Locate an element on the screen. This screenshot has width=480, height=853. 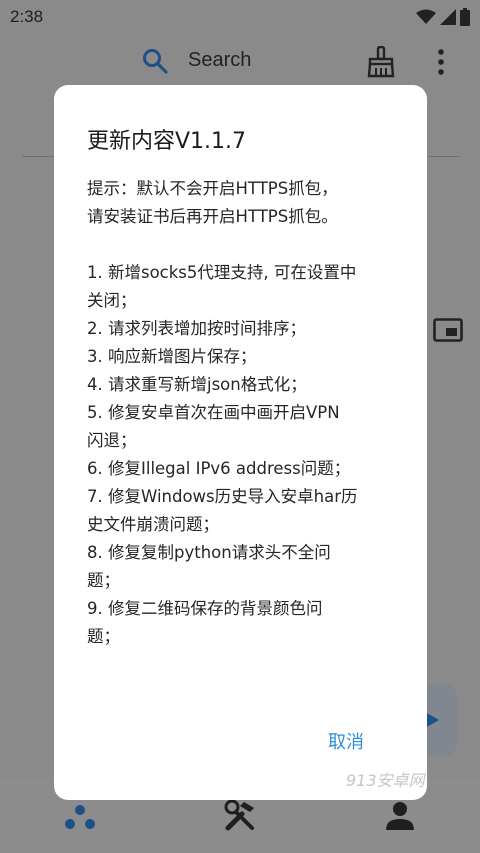
home-bubbles-icon is located at coordinates (80, 817).